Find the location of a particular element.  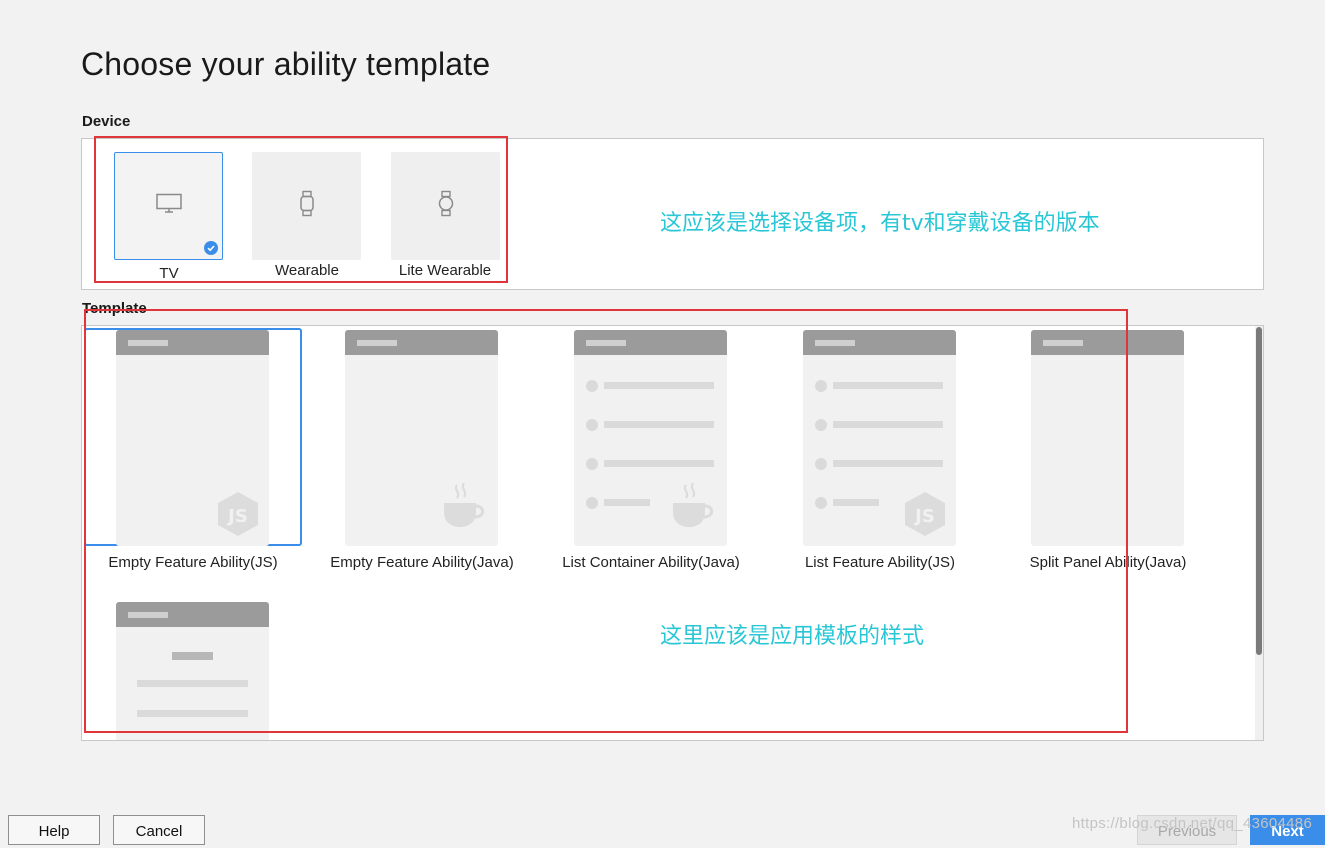

watermark-text: https://blog.csdn.net/qq_43604486 is located at coordinates (1192, 823).